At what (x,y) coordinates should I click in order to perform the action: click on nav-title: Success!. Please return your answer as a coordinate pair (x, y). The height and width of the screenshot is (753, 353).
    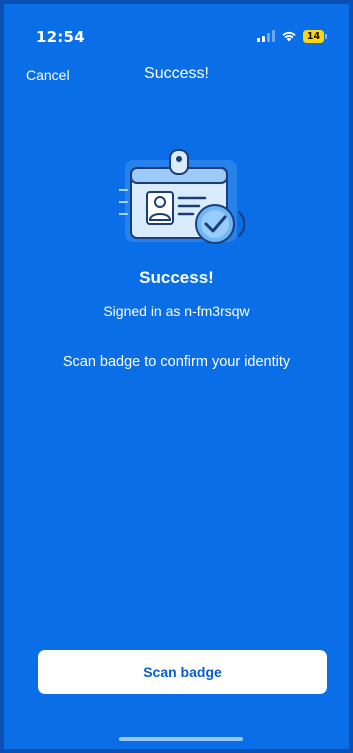
    Looking at the image, I should click on (176, 73).